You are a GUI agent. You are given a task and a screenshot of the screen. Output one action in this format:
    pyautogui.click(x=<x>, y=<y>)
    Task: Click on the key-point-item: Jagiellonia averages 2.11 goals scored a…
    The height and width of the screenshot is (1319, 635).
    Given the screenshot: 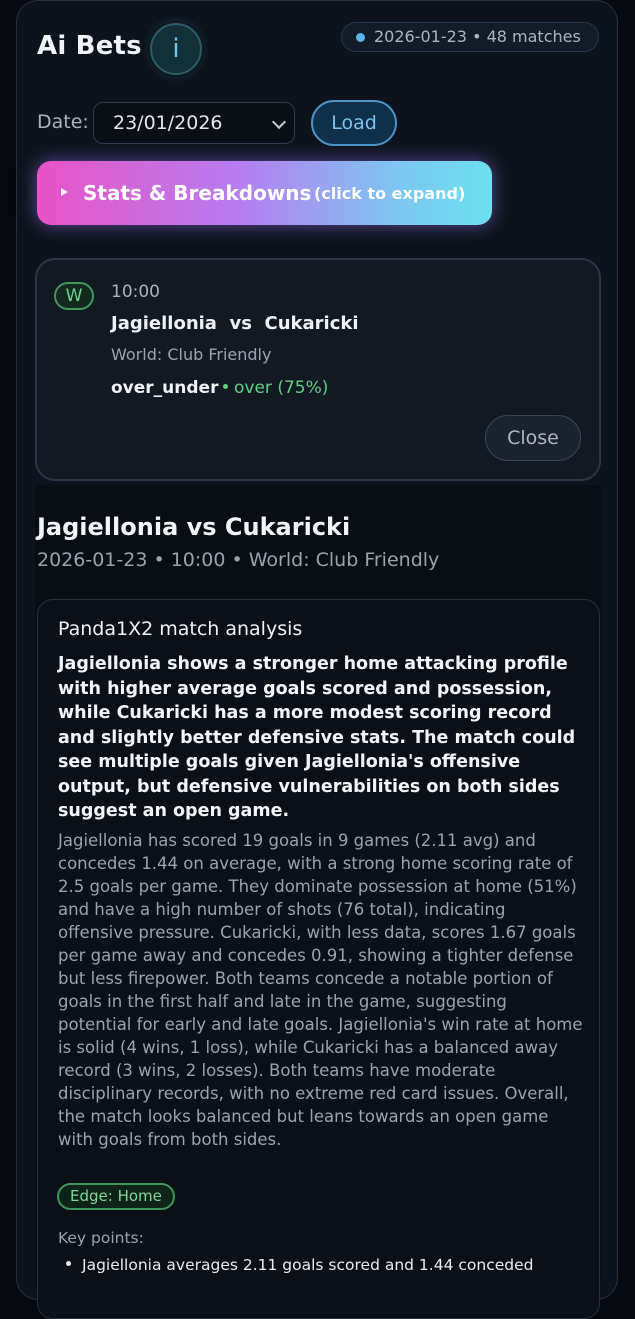 What is the action you would take?
    pyautogui.click(x=299, y=1265)
    